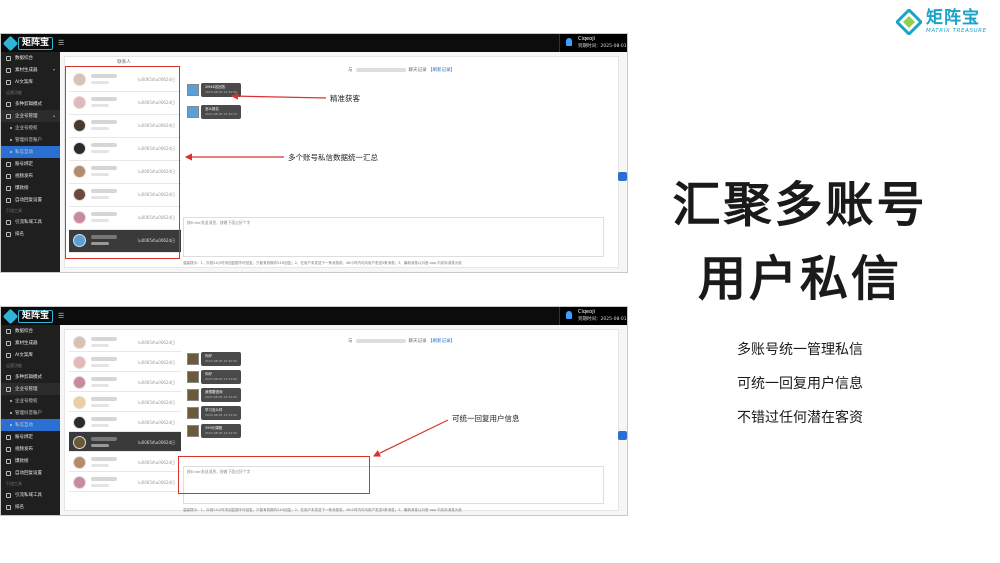  What do you see at coordinates (30, 70) in the screenshot?
I see `sidebar-item-media: 素材生成器 ▾` at bounding box center [30, 70].